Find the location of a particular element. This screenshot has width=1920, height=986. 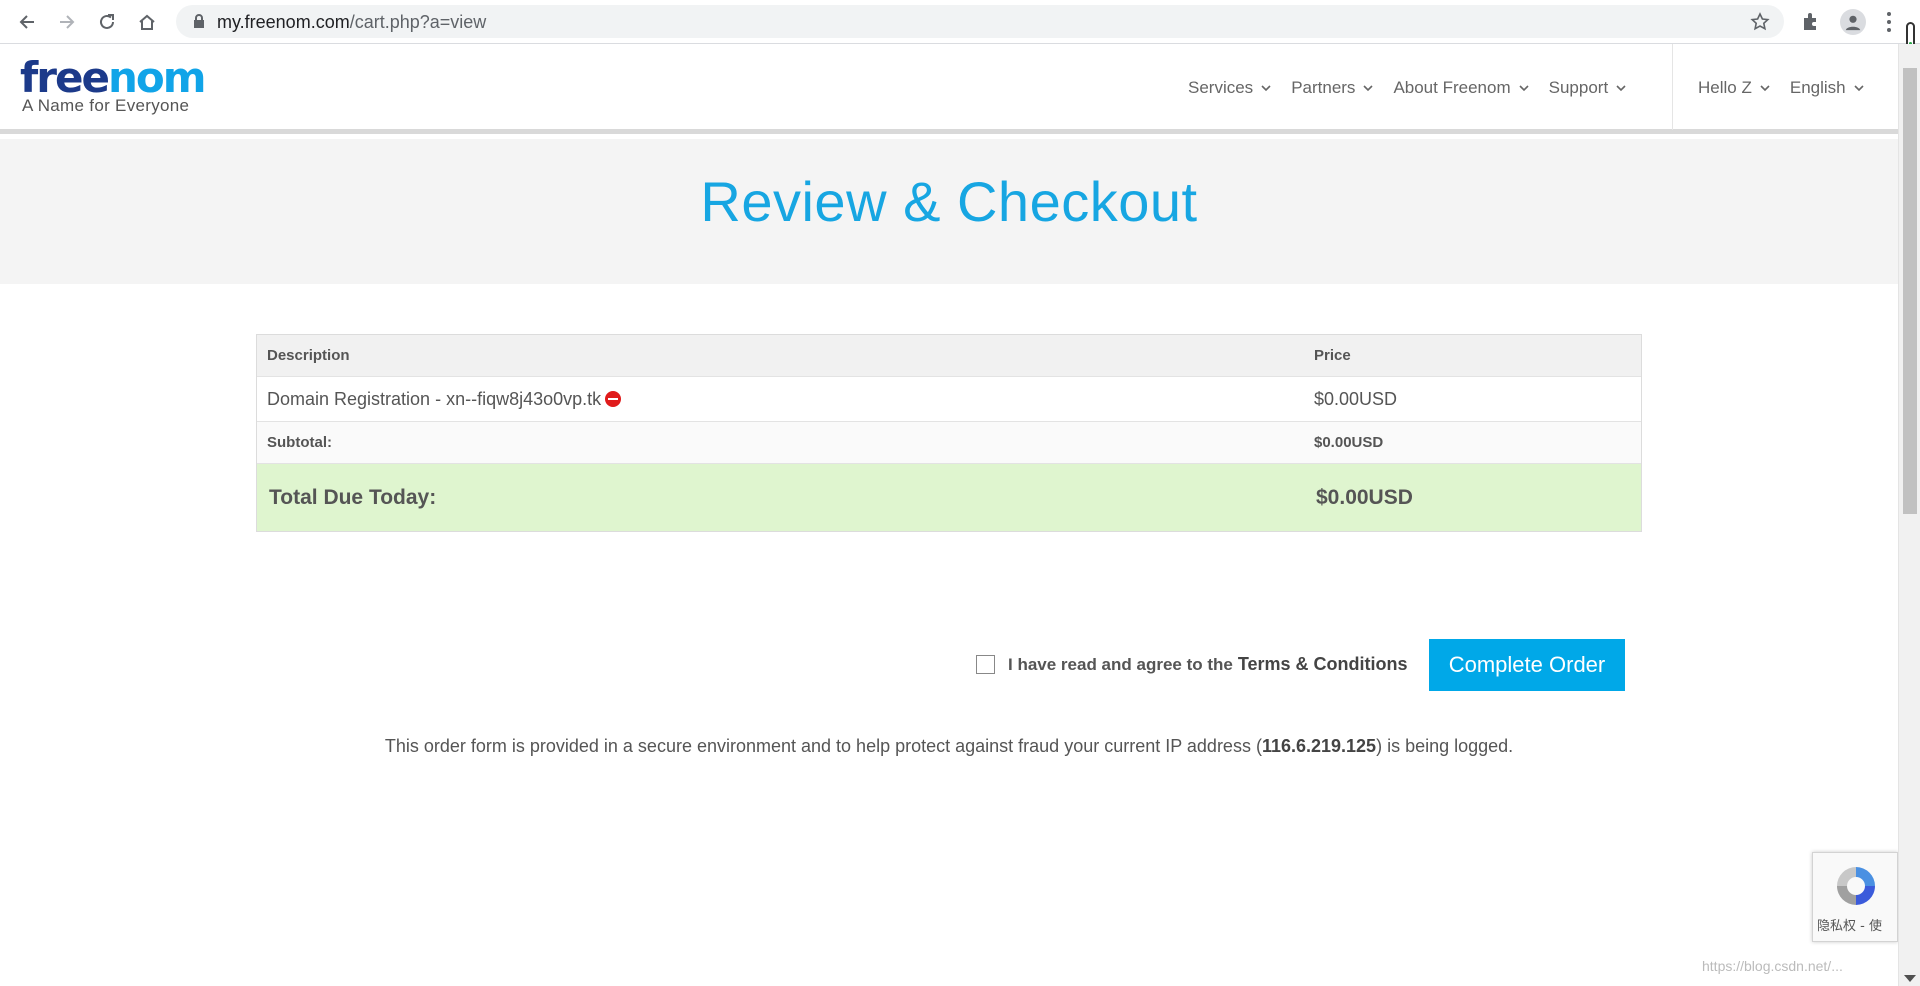

total-value: $0.00USD is located at coordinates (1364, 497).